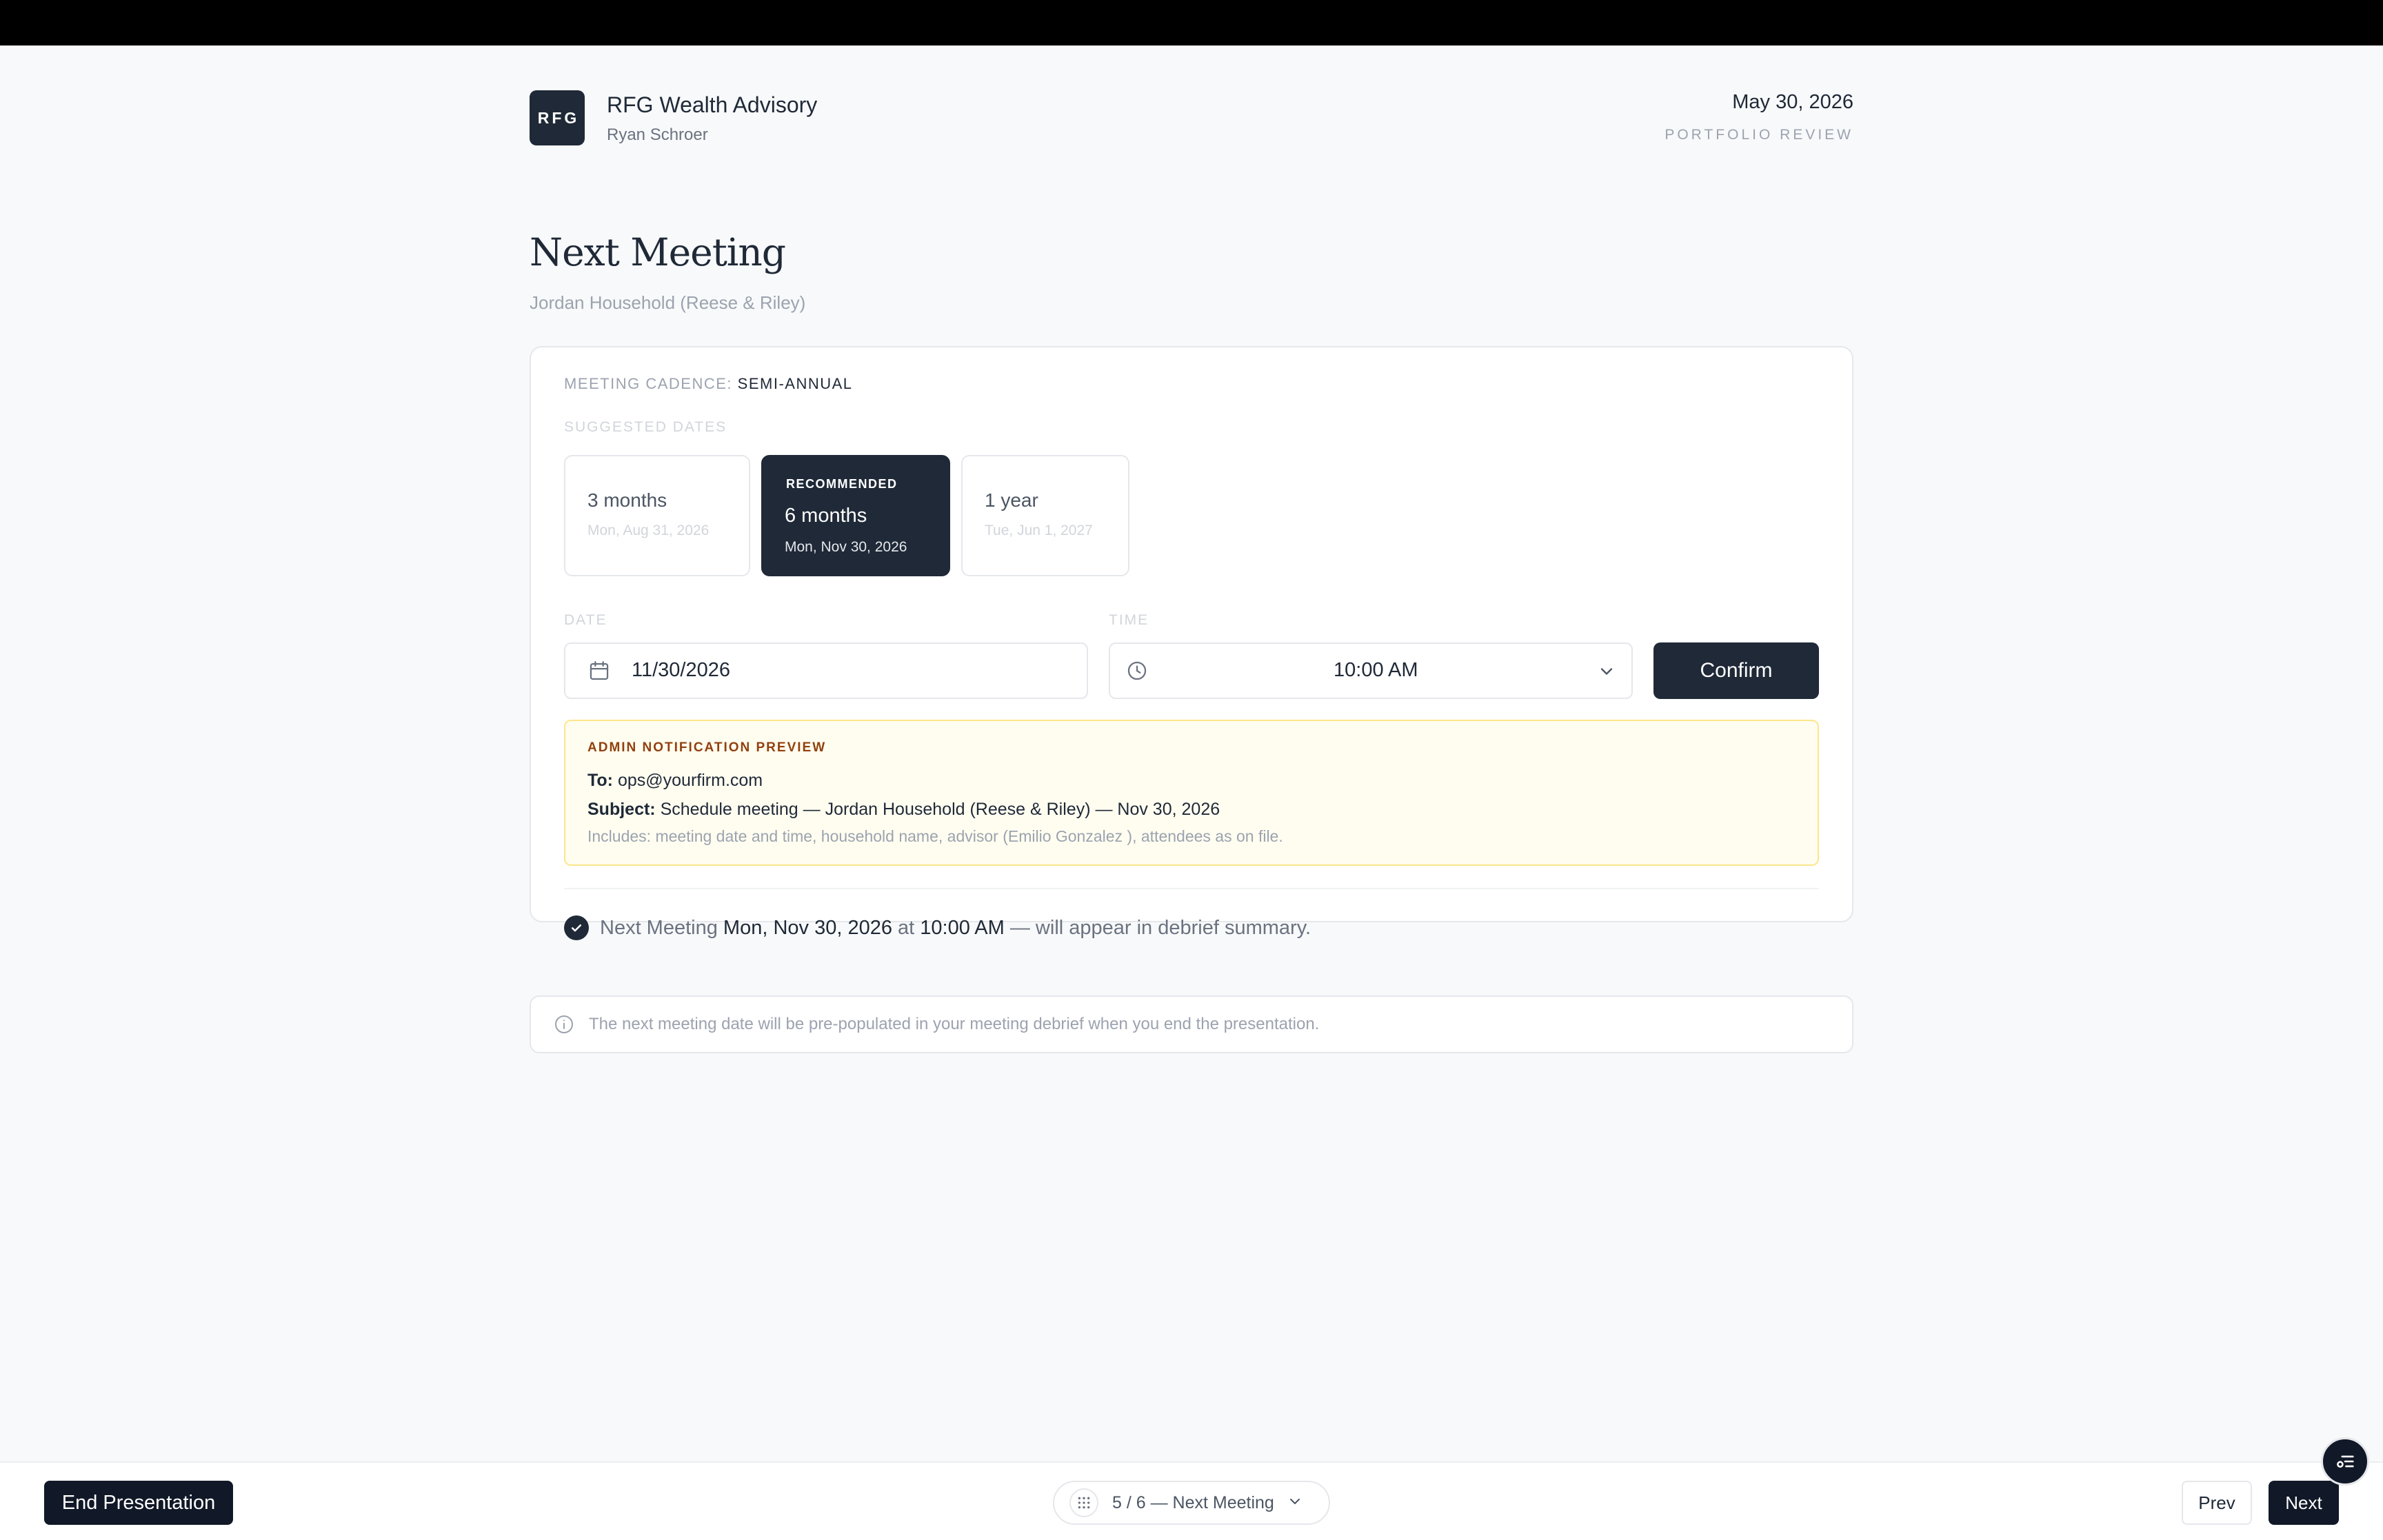  Describe the element at coordinates (600, 781) in the screenshot. I see `to-label: To:` at that location.